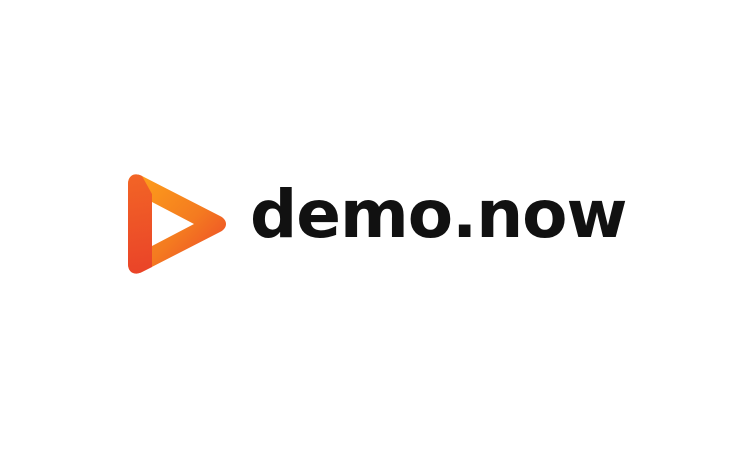  What do you see at coordinates (177, 224) in the screenshot?
I see `play-triangle-icon` at bounding box center [177, 224].